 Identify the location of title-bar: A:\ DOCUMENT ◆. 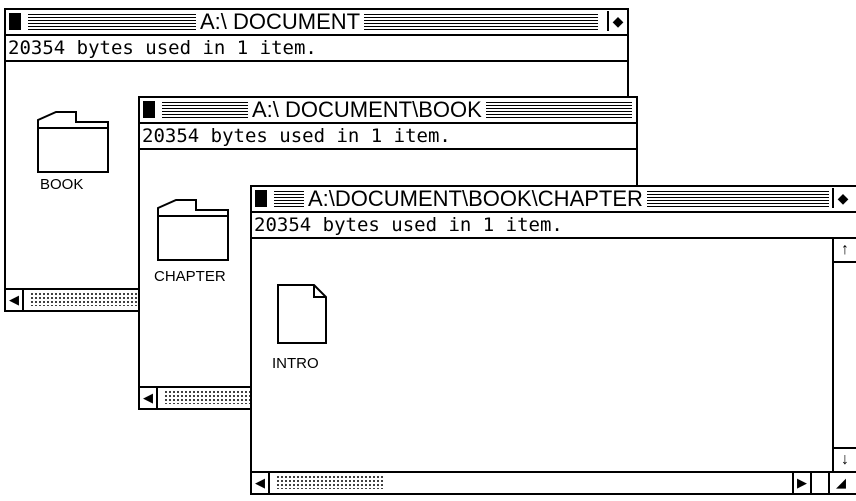
(316, 23).